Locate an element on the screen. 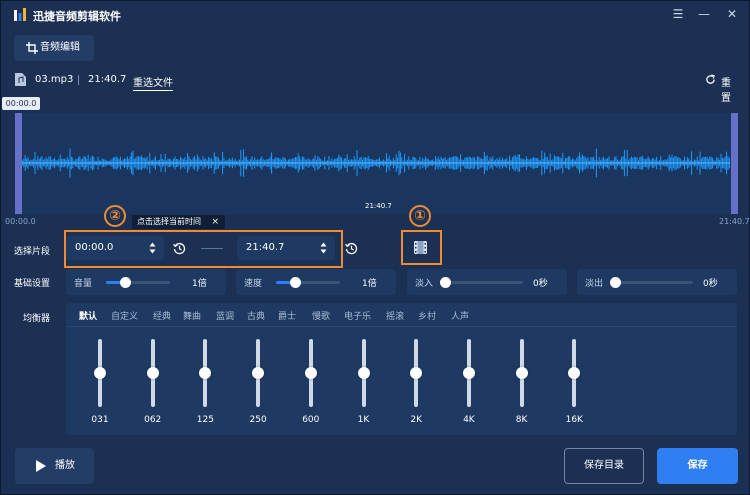 The height and width of the screenshot is (495, 750). crop-icon is located at coordinates (32, 48).